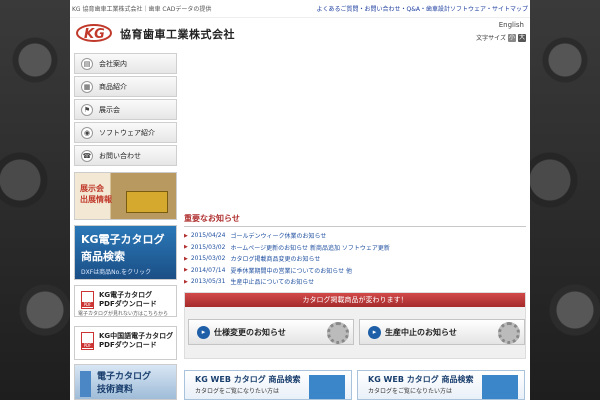  Describe the element at coordinates (115, 390) in the screenshot. I see `technical-subtitle: 技術資料` at that location.